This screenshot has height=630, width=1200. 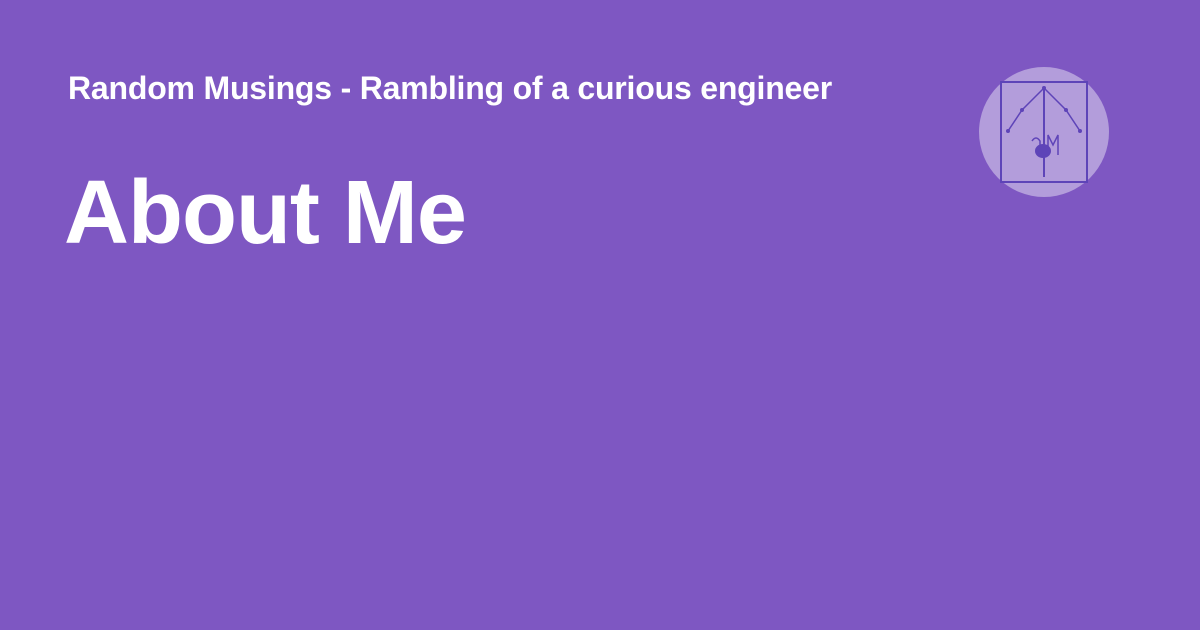 What do you see at coordinates (1044, 132) in the screenshot?
I see `site-logo-icon` at bounding box center [1044, 132].